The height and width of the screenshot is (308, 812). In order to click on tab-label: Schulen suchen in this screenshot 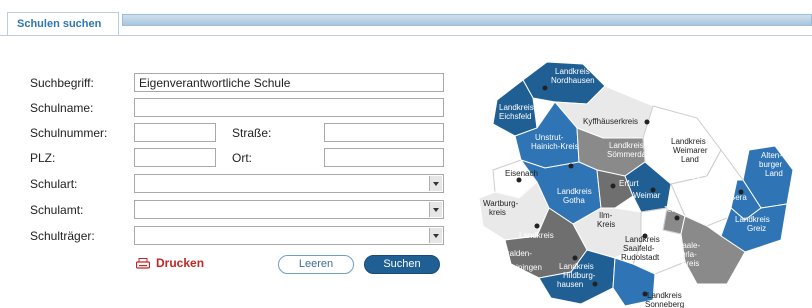, I will do `click(59, 24)`.